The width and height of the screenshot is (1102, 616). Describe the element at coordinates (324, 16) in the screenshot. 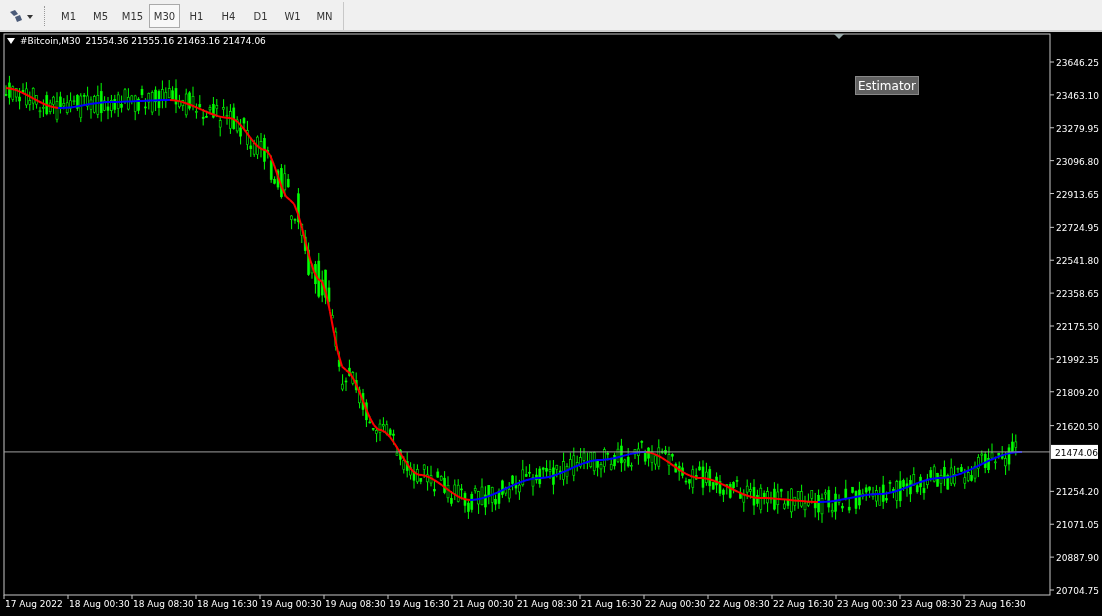

I see `timeframe-button: MN` at that location.